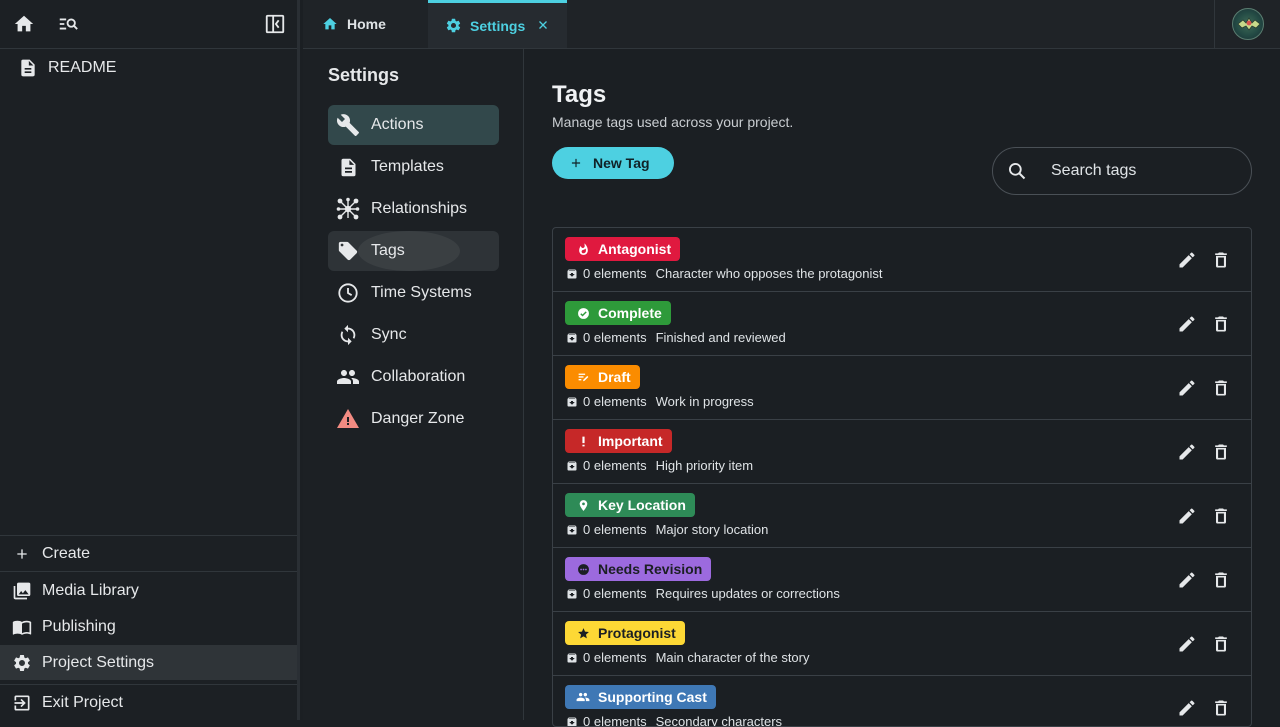 This screenshot has height=727, width=1280. I want to click on settings-nav-label: Time Systems, so click(421, 293).